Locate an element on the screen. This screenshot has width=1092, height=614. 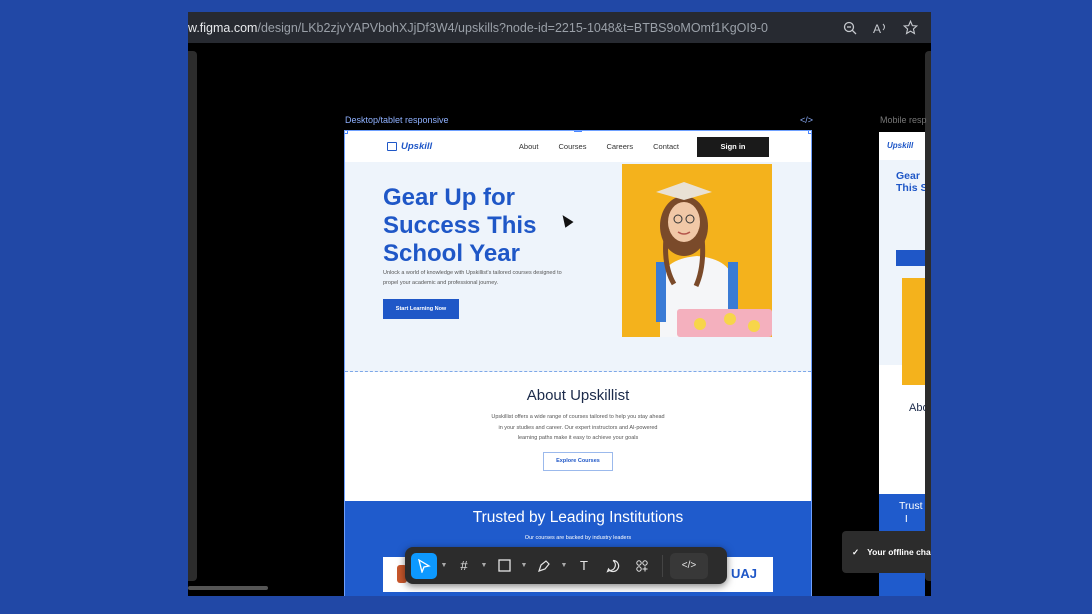
logo-text: Upskill is located at coordinates (417, 146).